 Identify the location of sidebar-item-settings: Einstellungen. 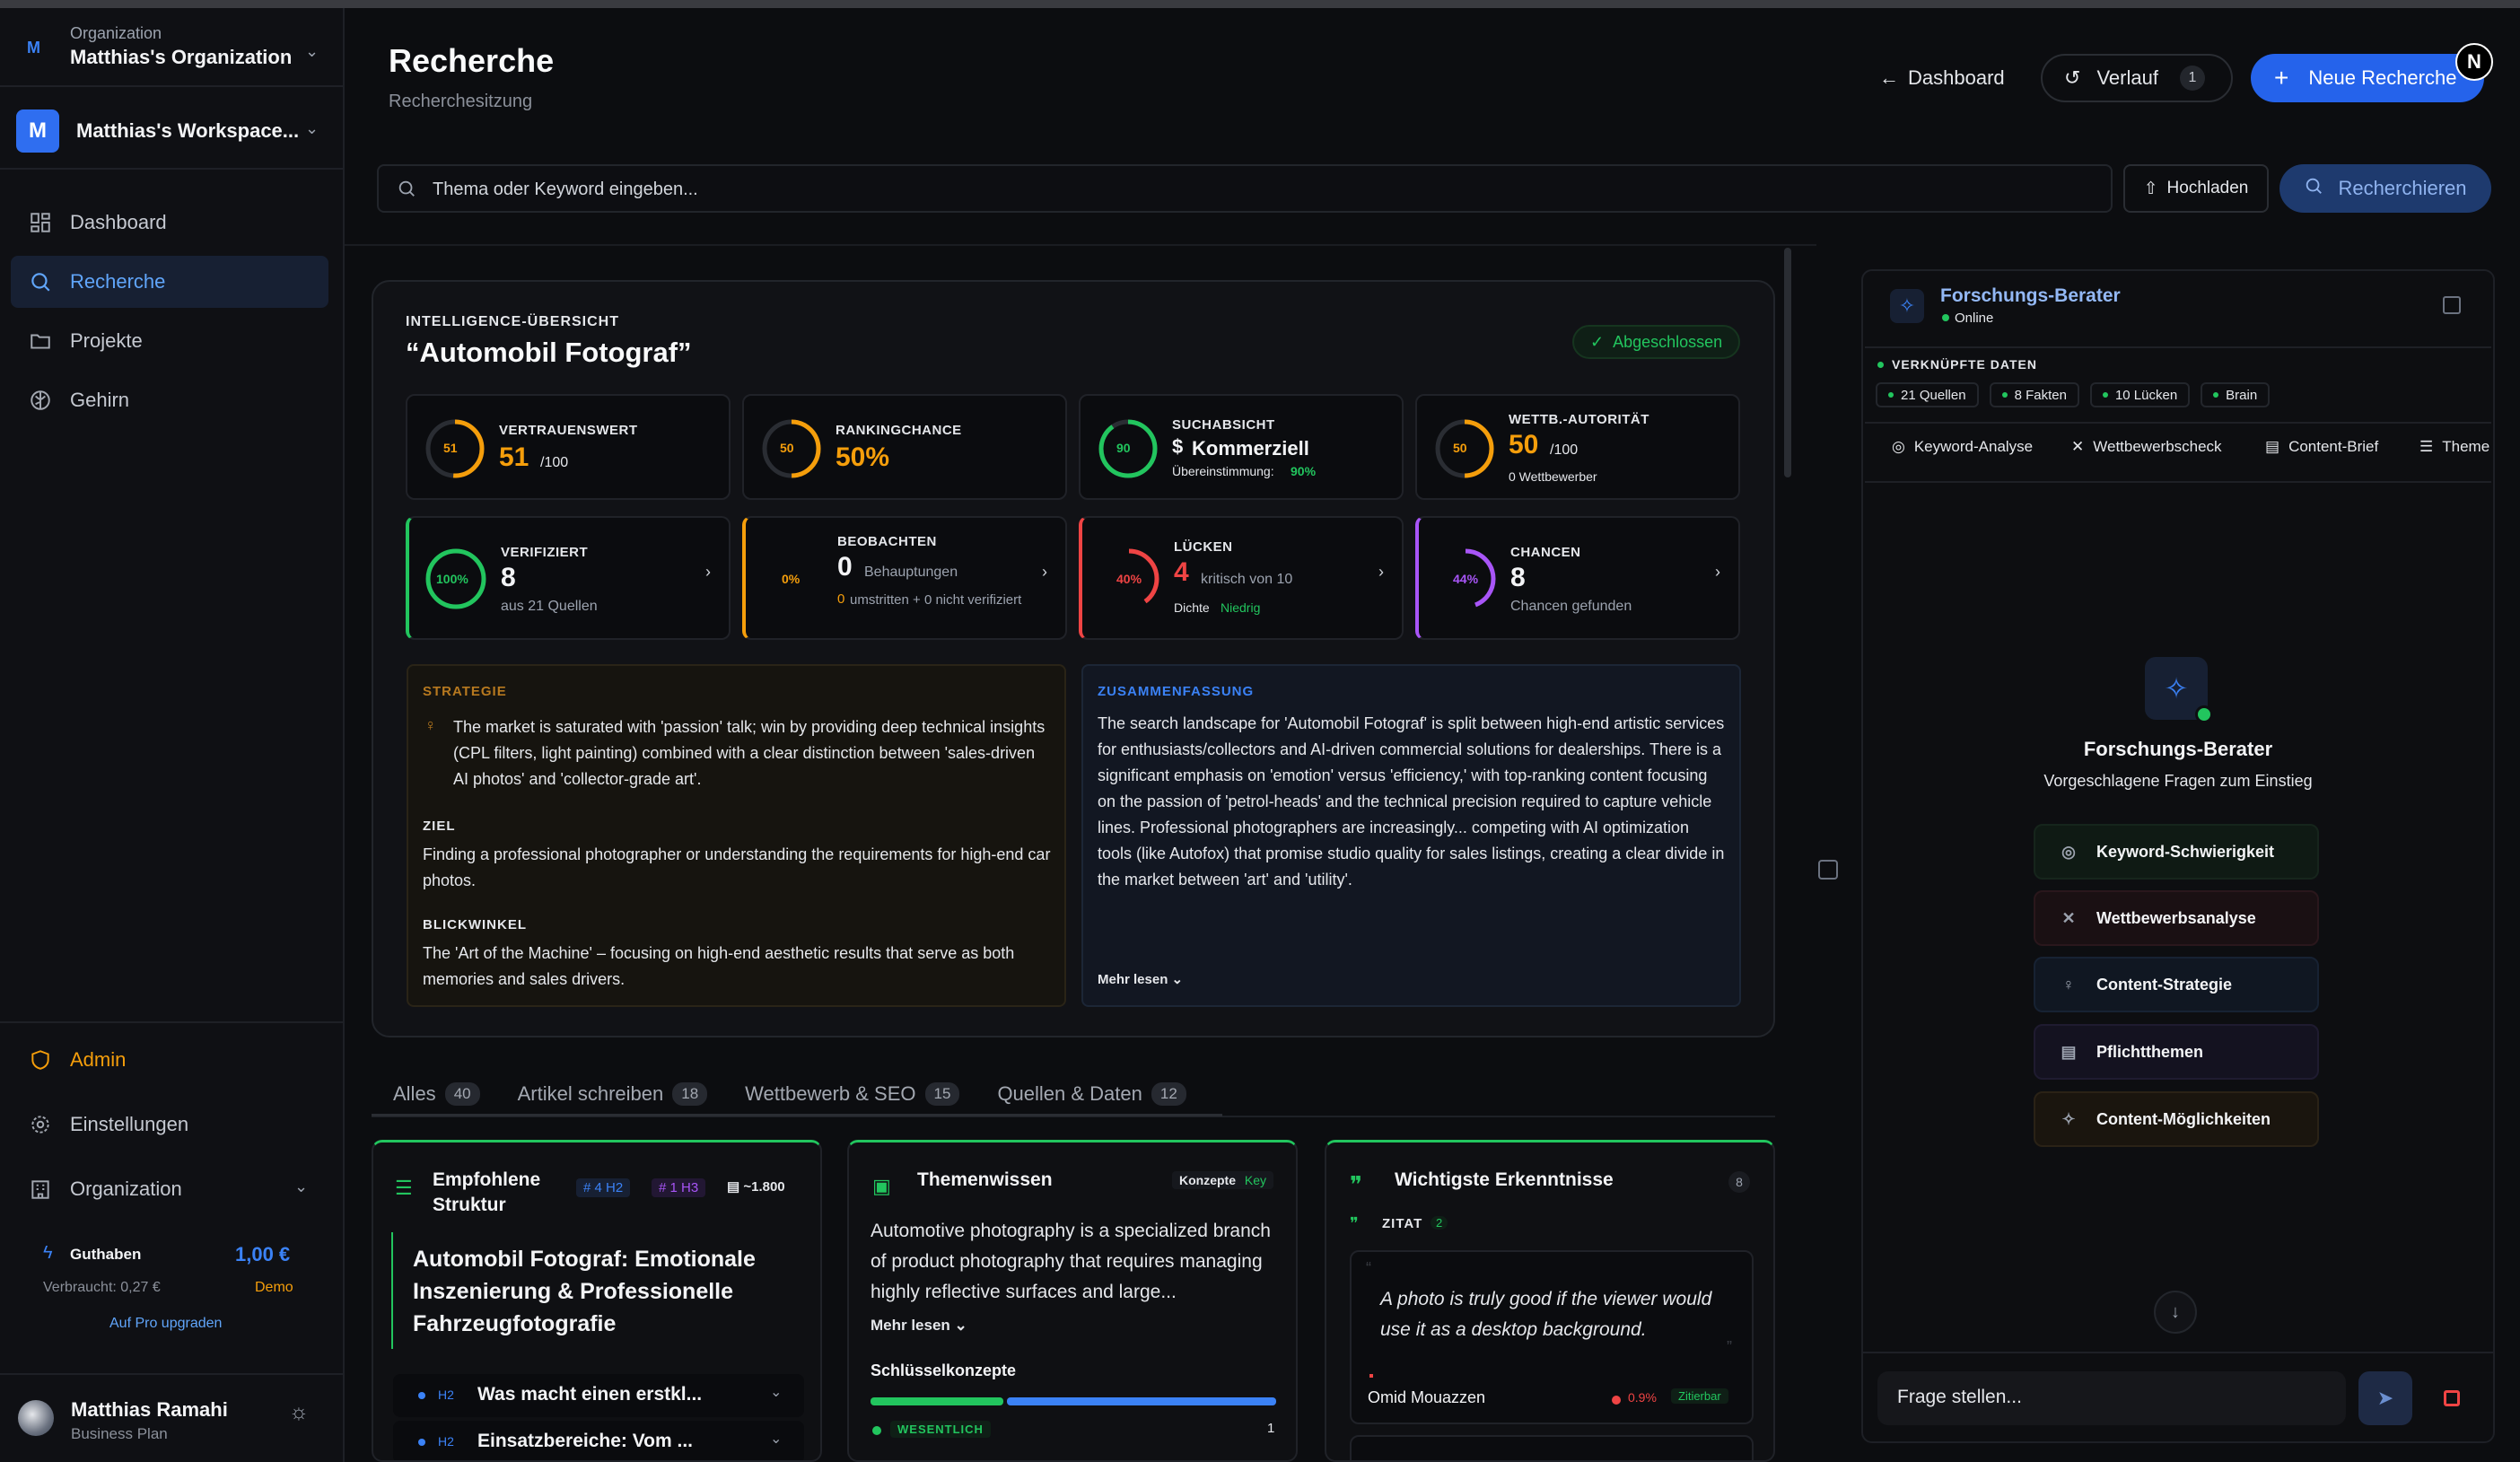
(169, 1125).